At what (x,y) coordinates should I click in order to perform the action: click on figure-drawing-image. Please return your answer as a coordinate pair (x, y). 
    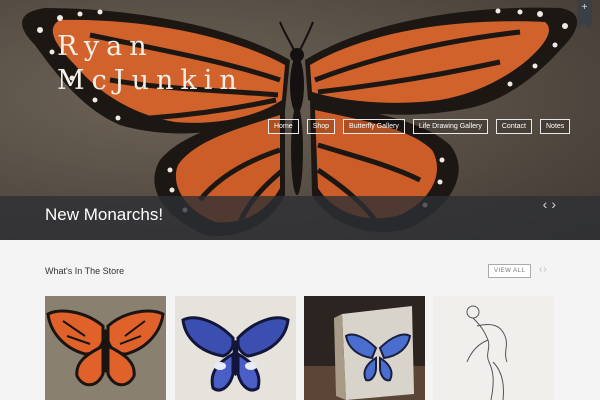
    Looking at the image, I should click on (493, 348).